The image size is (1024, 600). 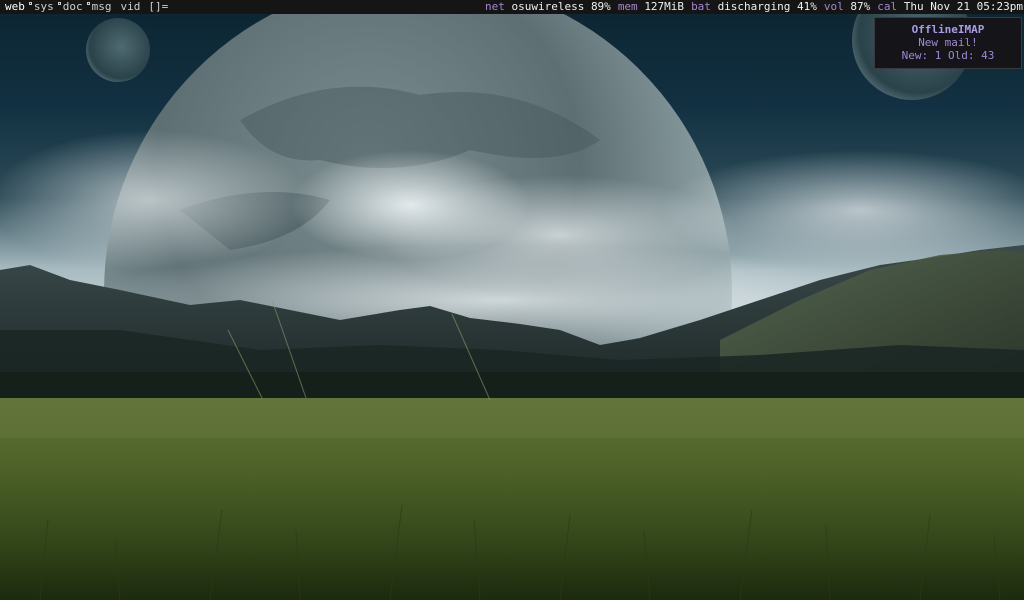 What do you see at coordinates (494, 6) in the screenshot?
I see `net-label: net` at bounding box center [494, 6].